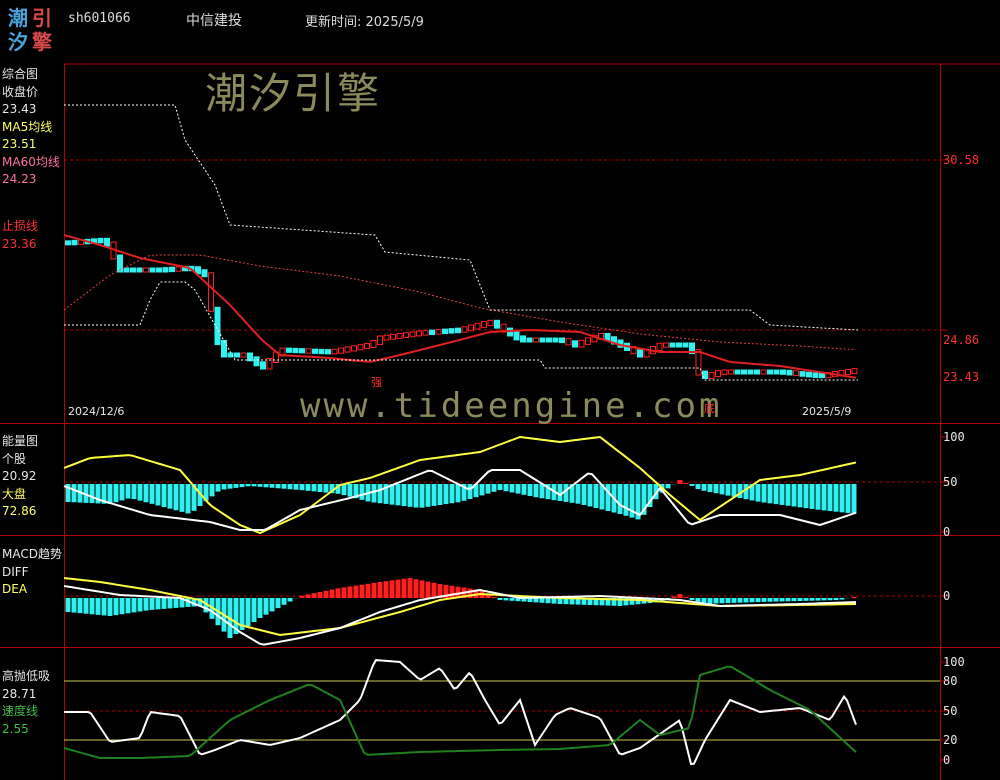 This screenshot has width=1000, height=780. Describe the element at coordinates (20, 74) in the screenshot. I see `main-panel-title: 综合图` at that location.